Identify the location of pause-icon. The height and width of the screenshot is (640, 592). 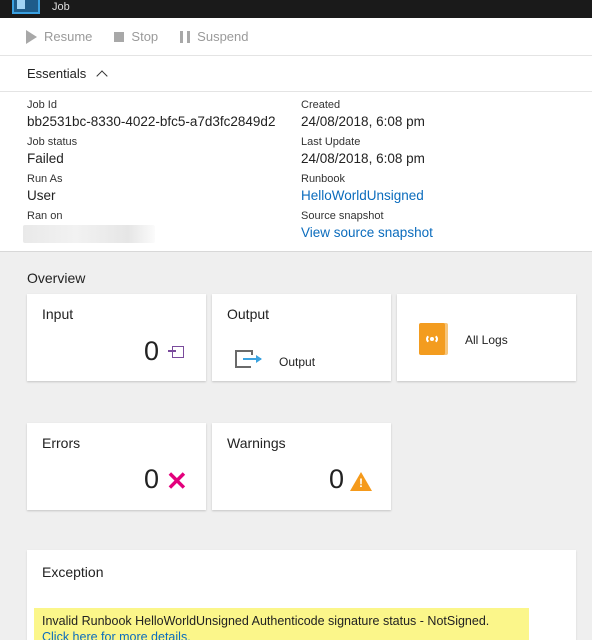
(185, 36).